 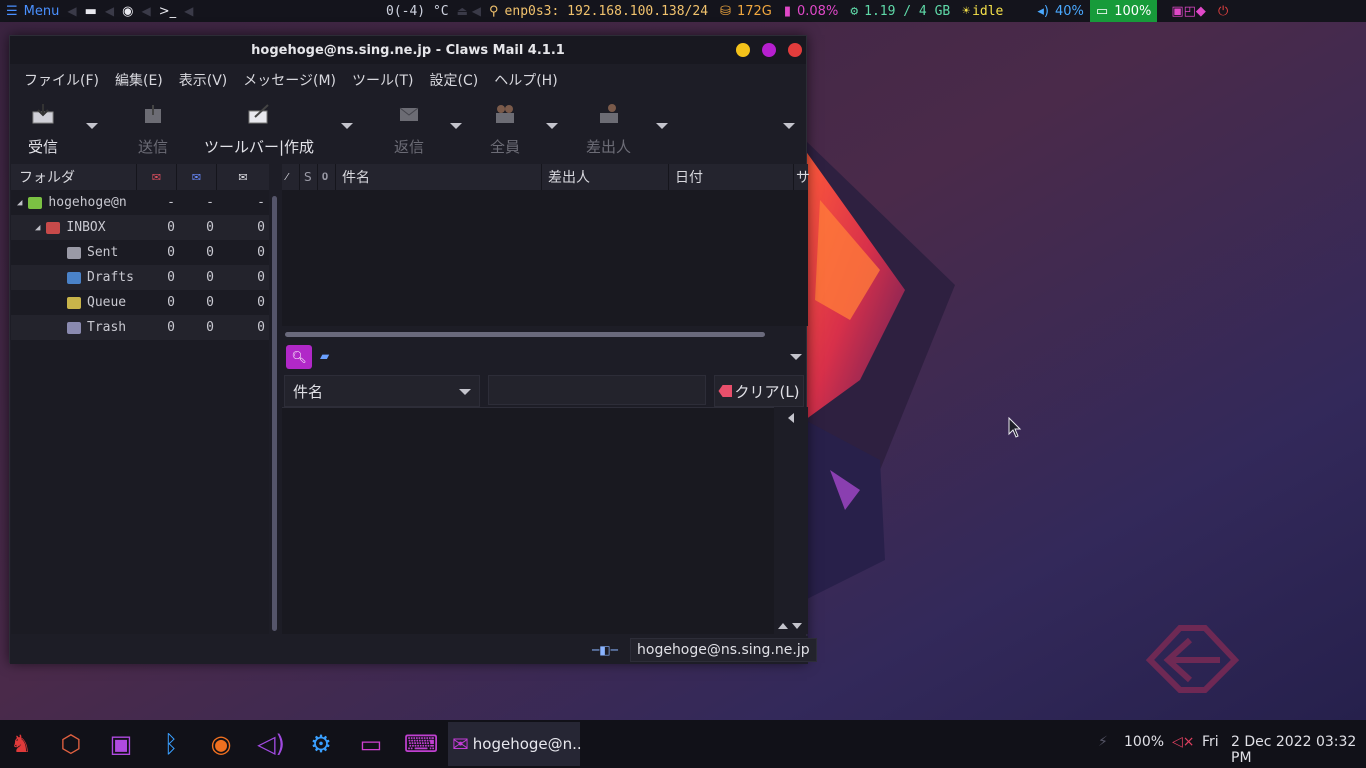 I want to click on display-launcher-icon: ▭, so click(x=371, y=744).